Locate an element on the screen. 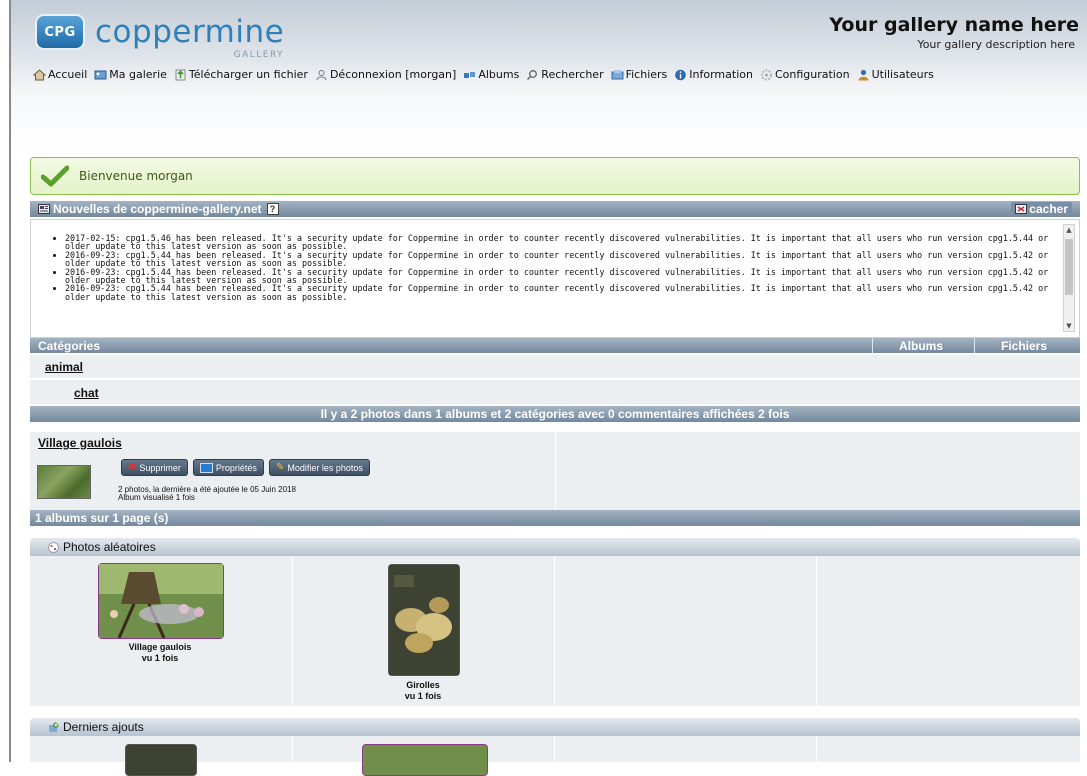  scroll-thumb is located at coordinates (1069, 267).